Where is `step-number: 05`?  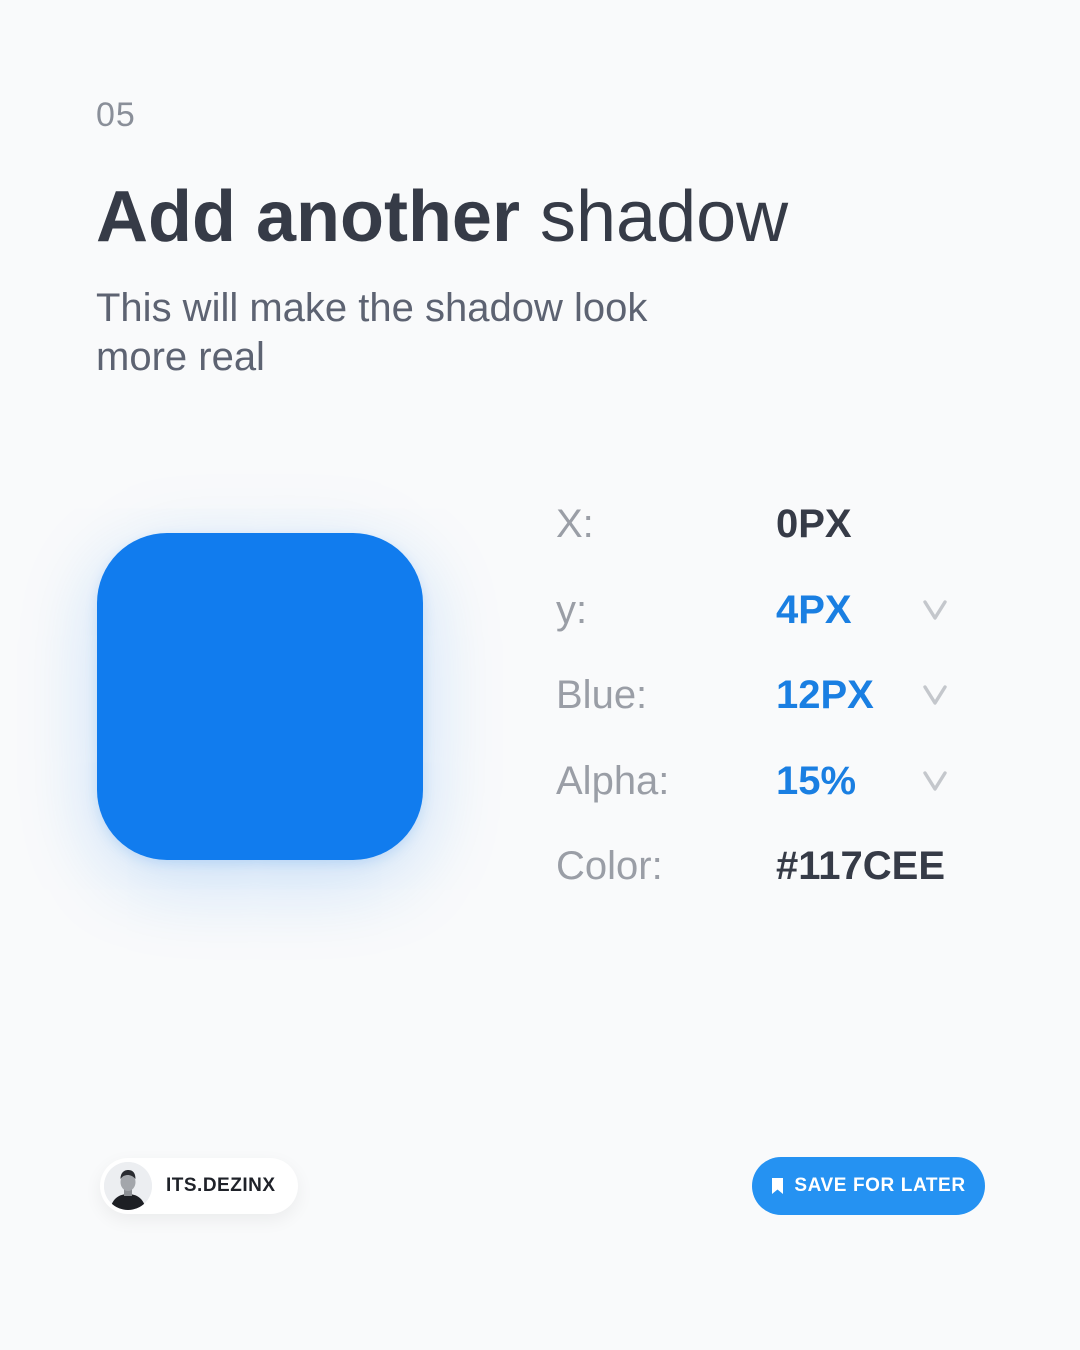 step-number: 05 is located at coordinates (116, 115).